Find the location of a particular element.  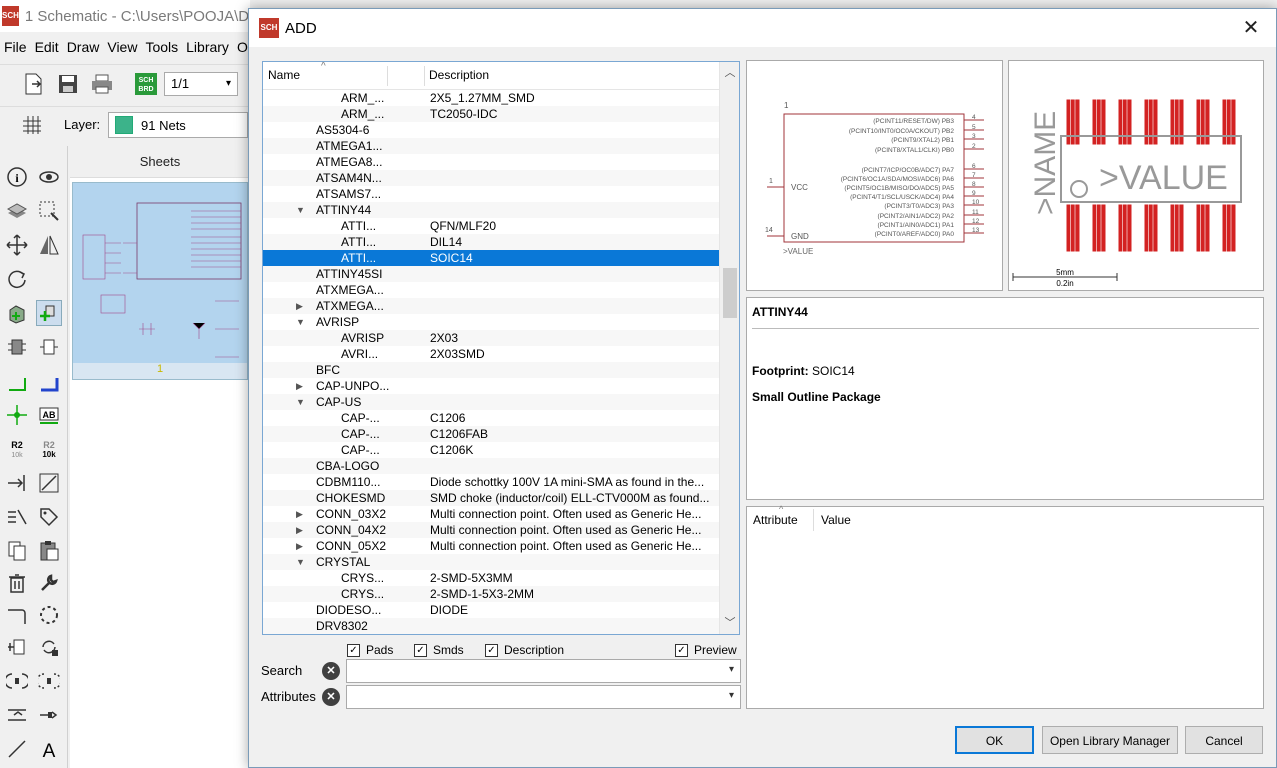

line-icon is located at coordinates (49, 483).